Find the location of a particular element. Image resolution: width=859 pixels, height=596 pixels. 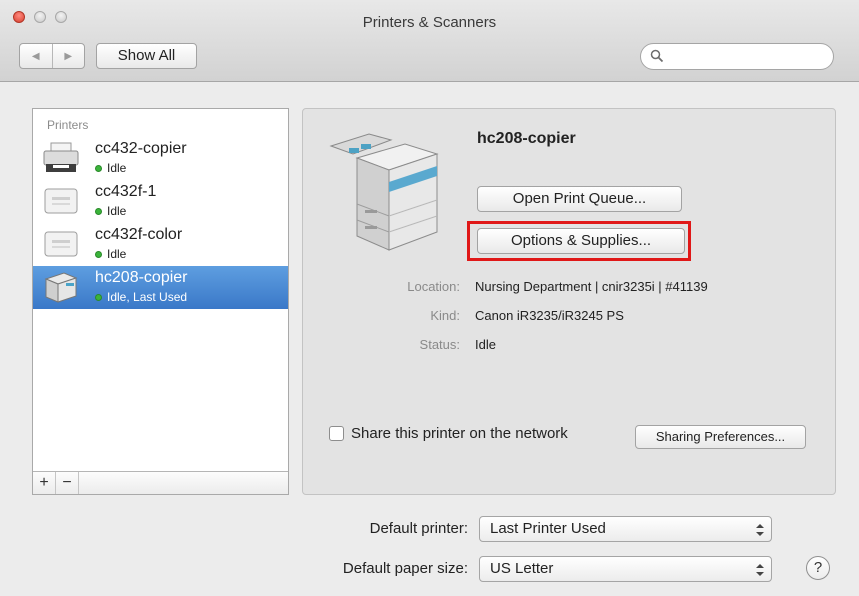

location-value: Nursing Department | cnir3235i | #41139 is located at coordinates (591, 286).